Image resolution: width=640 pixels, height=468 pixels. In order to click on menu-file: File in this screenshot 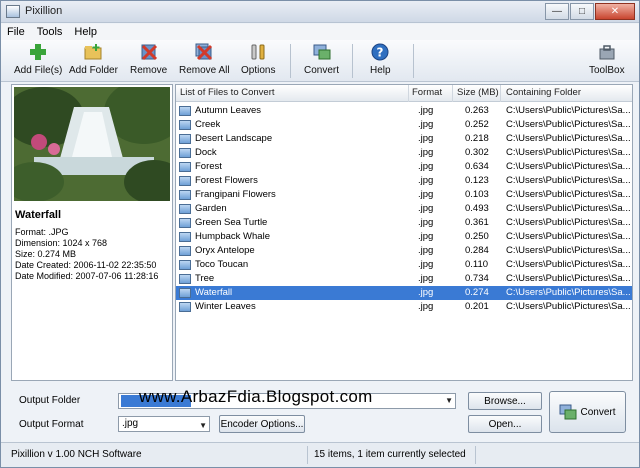, I will do `click(16, 32)`.